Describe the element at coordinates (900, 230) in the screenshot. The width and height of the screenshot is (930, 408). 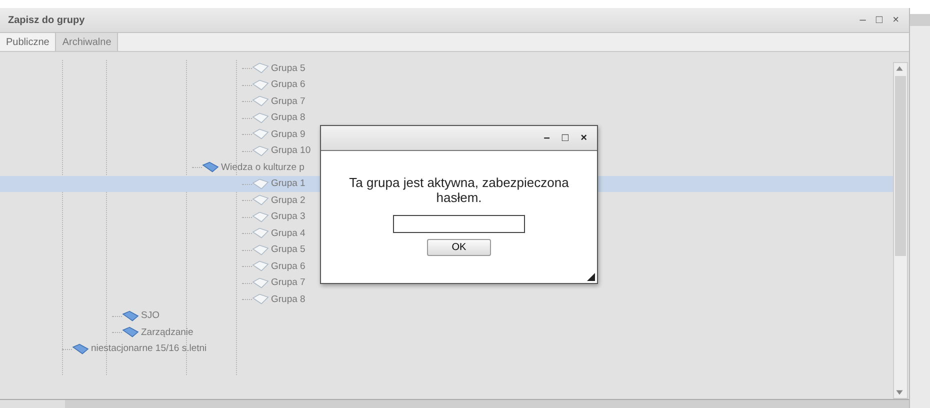
I see `scrollbar` at that location.